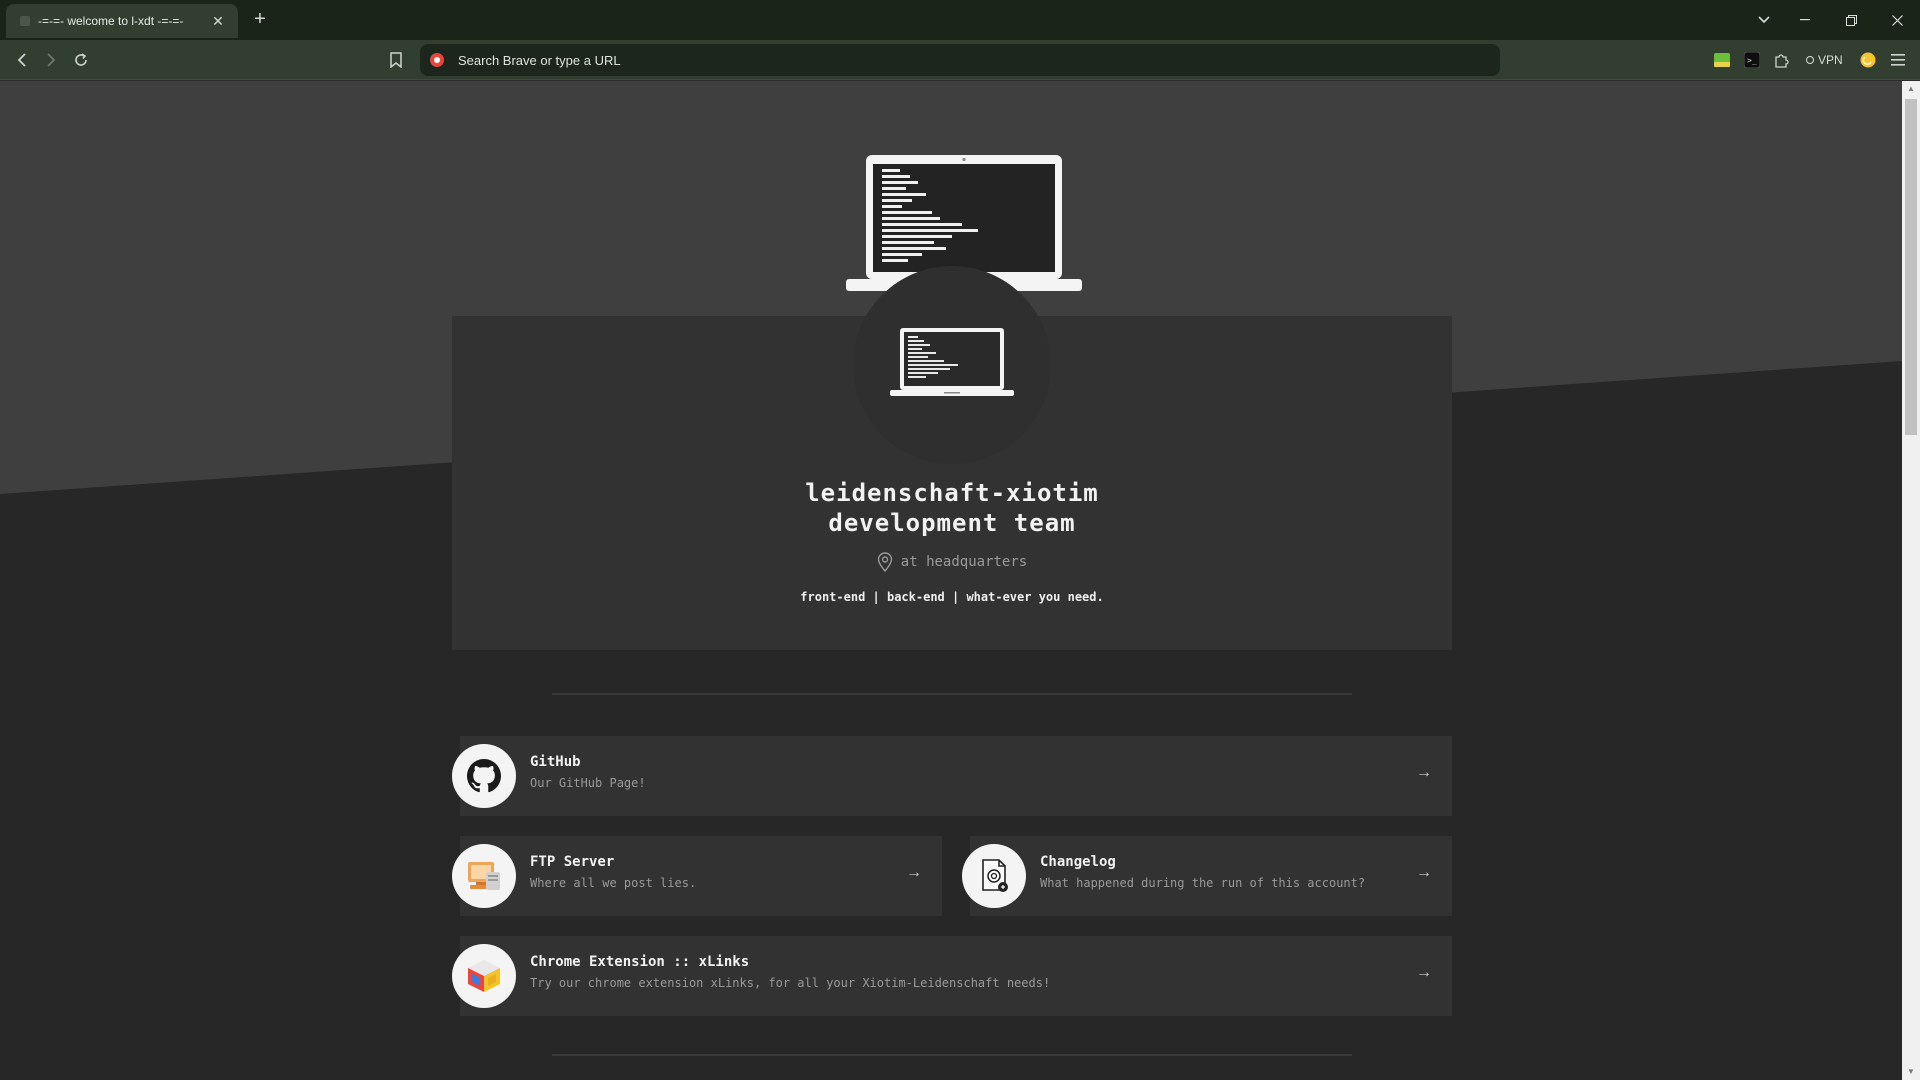 The height and width of the screenshot is (1080, 1920). What do you see at coordinates (1830, 60) in the screenshot?
I see `vpn-label: VPN` at bounding box center [1830, 60].